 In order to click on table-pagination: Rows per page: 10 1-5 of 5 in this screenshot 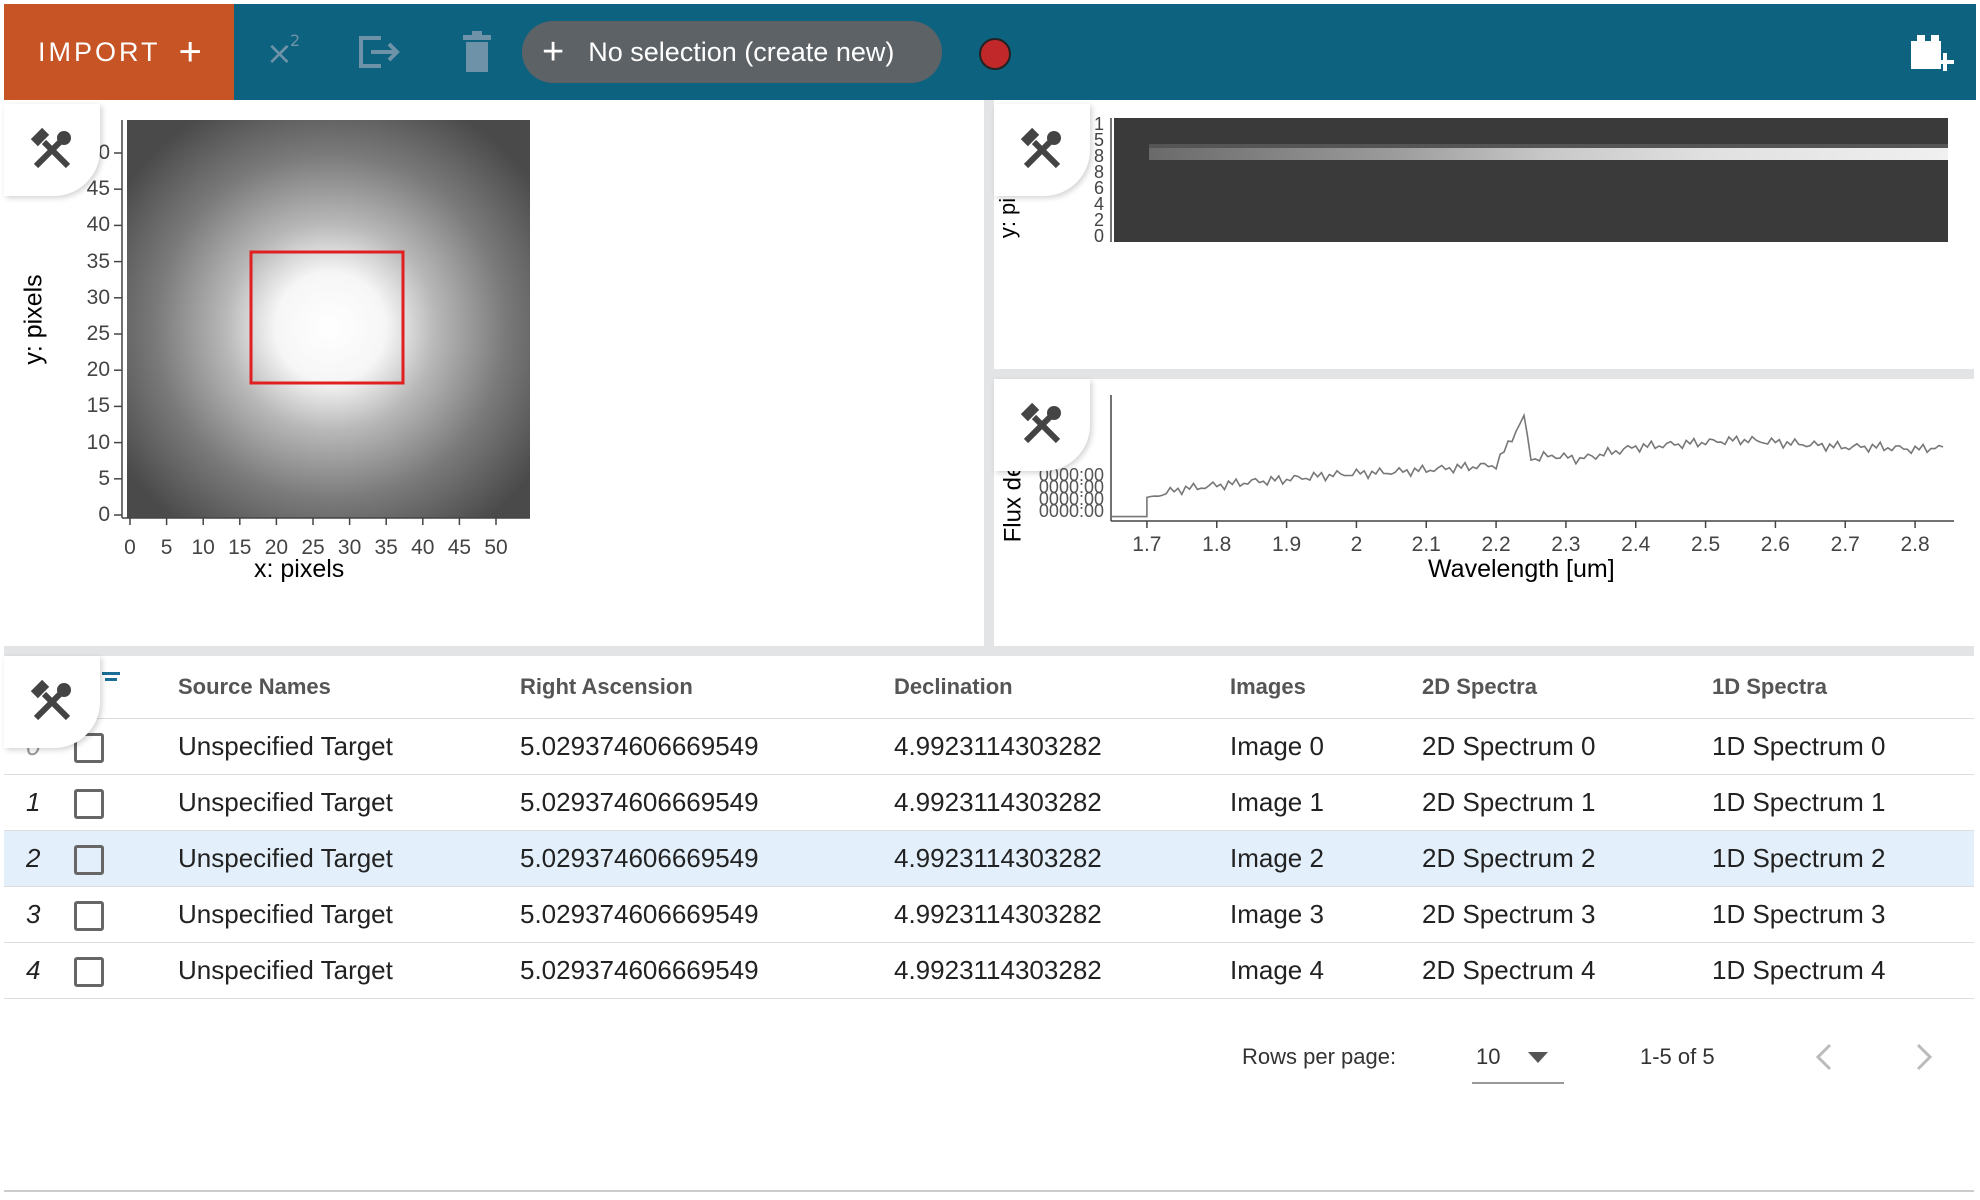, I will do `click(989, 1060)`.